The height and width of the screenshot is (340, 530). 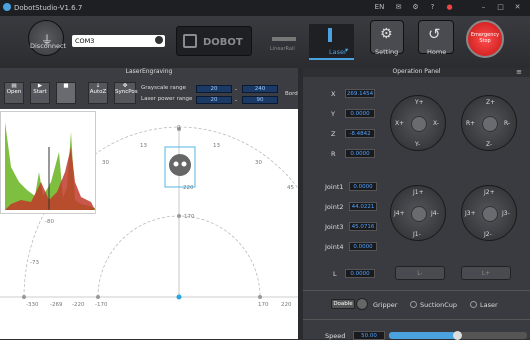 I want to click on speed-slider, so click(x=458, y=335).